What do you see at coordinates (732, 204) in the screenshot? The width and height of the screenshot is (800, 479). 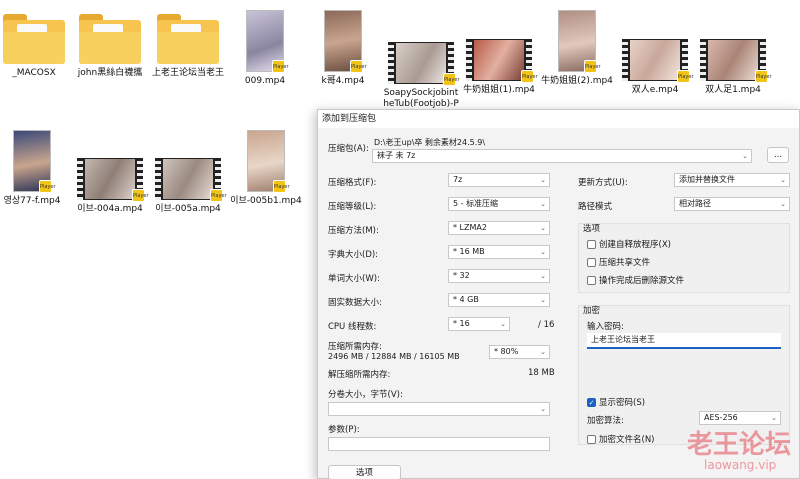 I see `path-select: 相对路径 ⌄` at bounding box center [732, 204].